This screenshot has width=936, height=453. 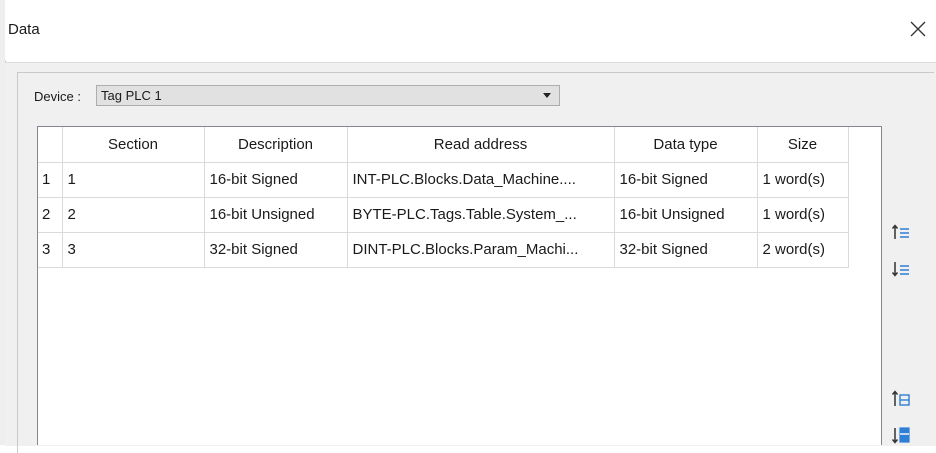 I want to click on column-header-size: Size, so click(x=802, y=145).